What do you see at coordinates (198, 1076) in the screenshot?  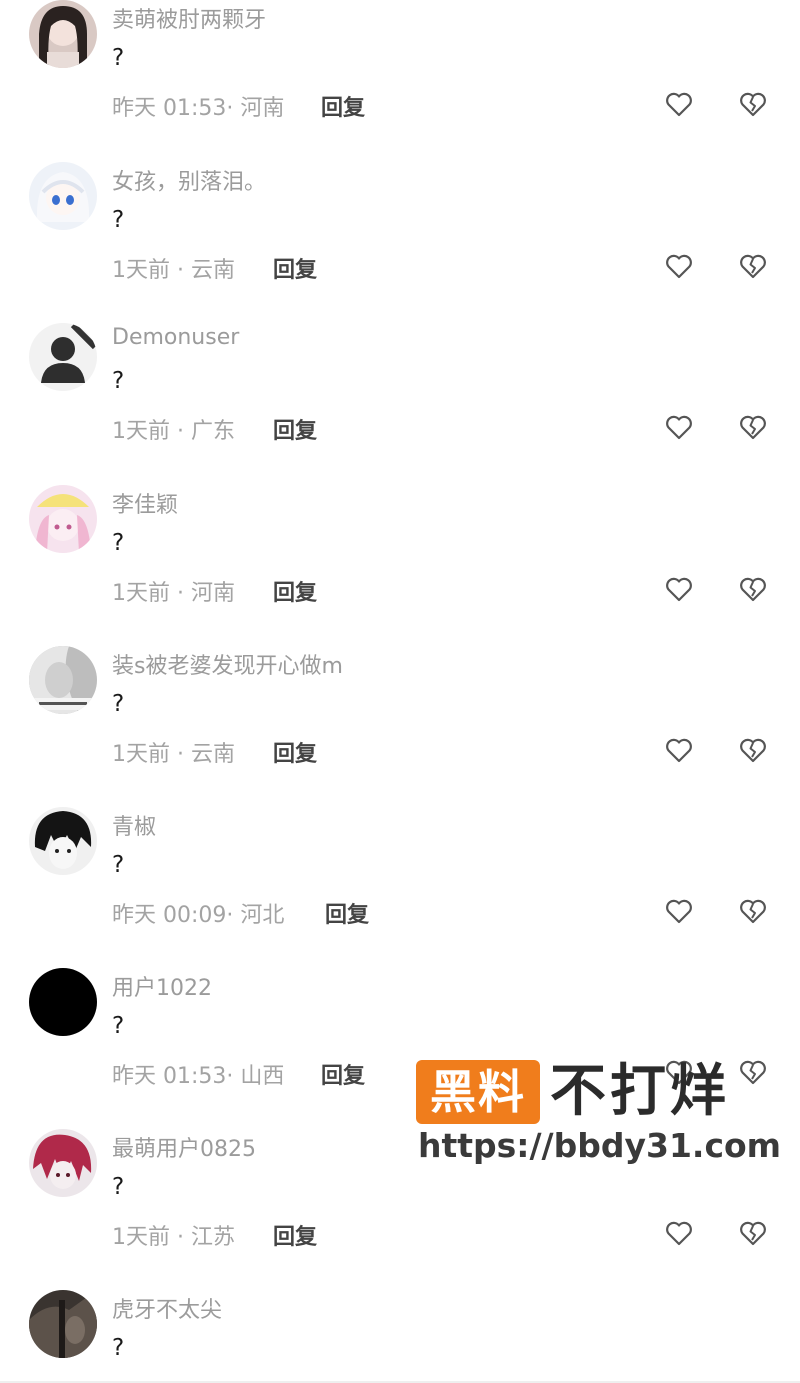 I see `timestamp-location: 昨天 01:53· 山西` at bounding box center [198, 1076].